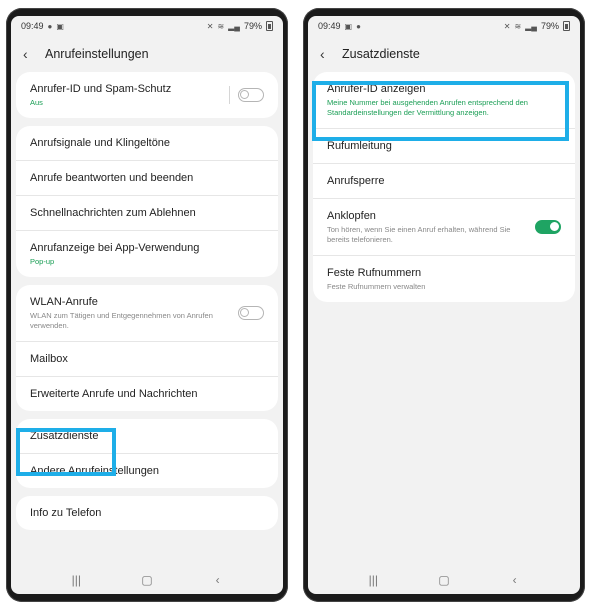 Image resolution: width=594 pixels, height=605 pixels. What do you see at coordinates (147, 359) in the screenshot?
I see `setting-mailbox: Mailbox` at bounding box center [147, 359].